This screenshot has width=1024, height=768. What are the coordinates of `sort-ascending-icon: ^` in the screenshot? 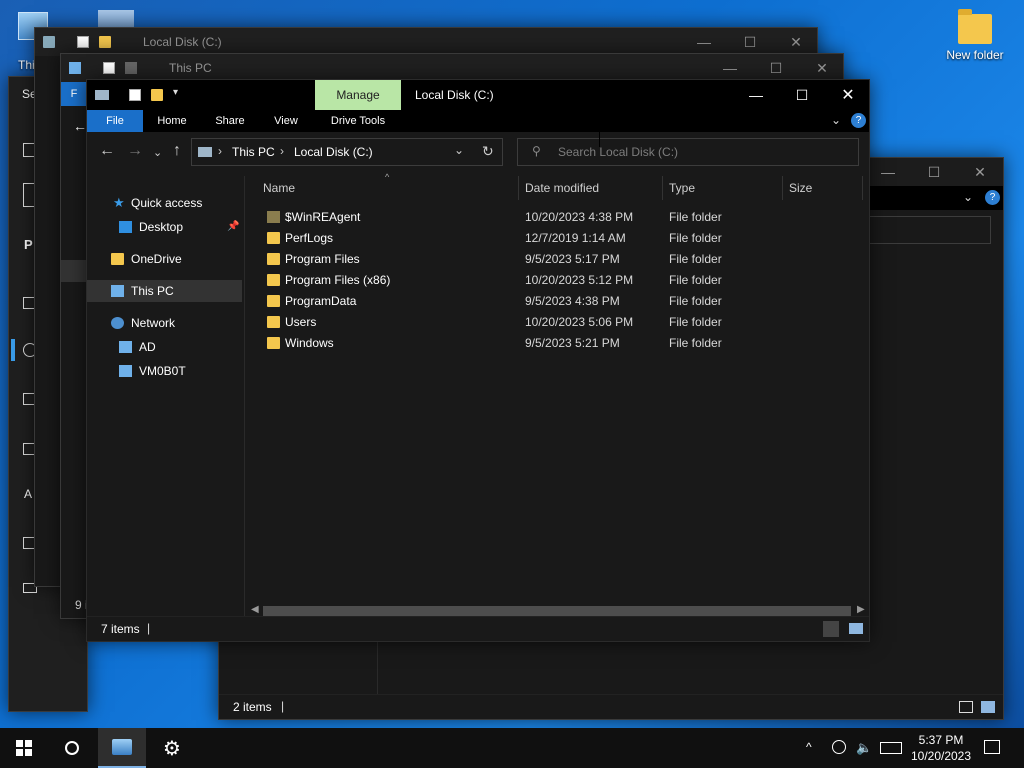 It's located at (387, 177).